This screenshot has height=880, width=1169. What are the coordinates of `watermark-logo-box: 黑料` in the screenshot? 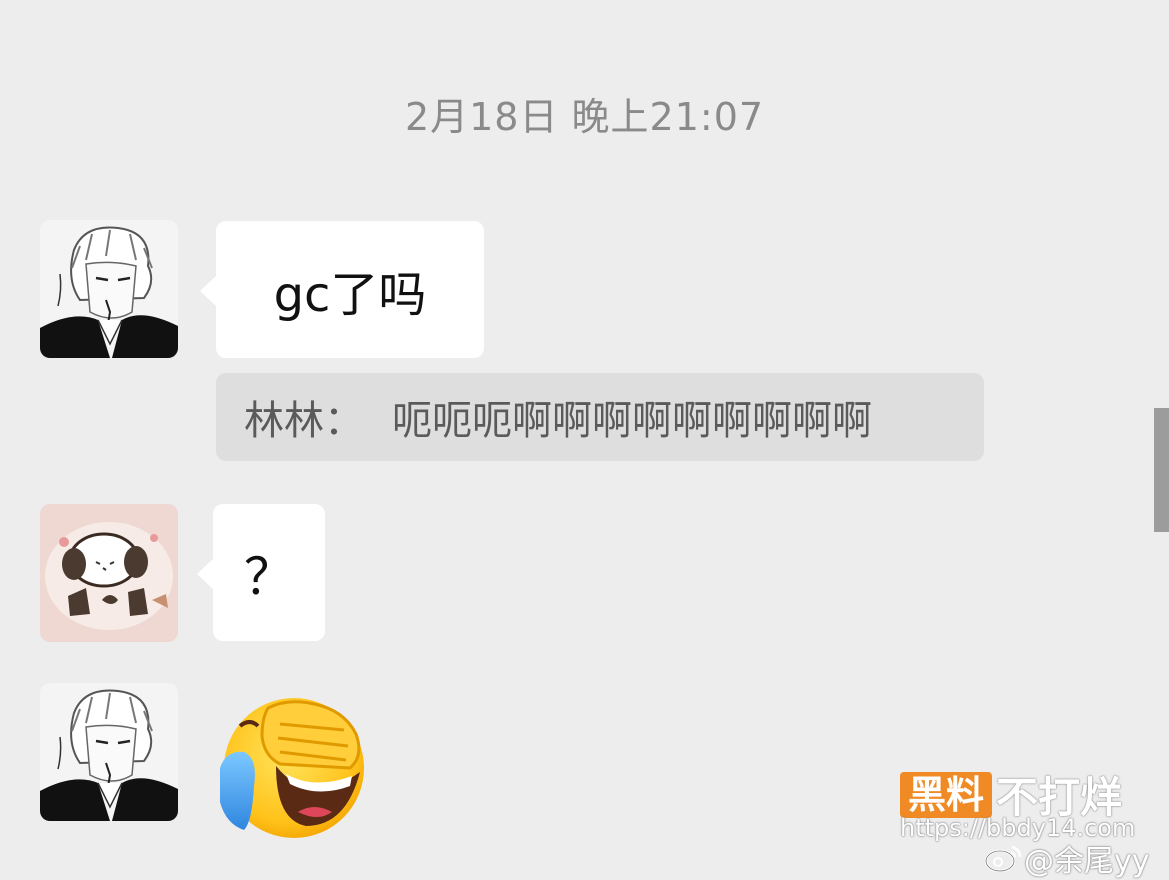 It's located at (946, 794).